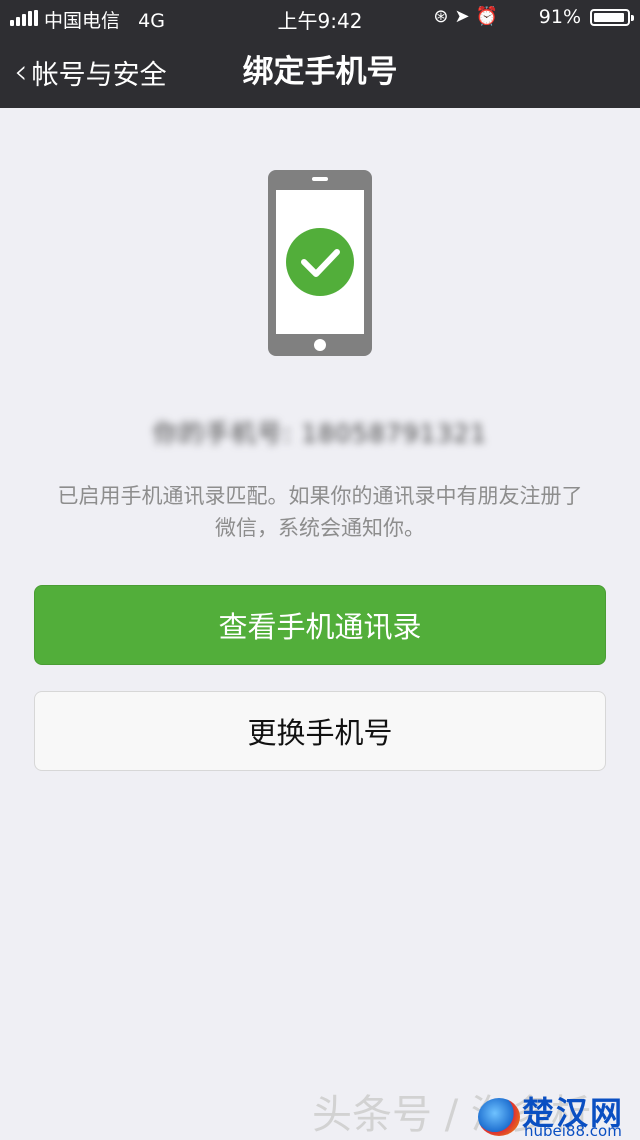 Image resolution: width=640 pixels, height=1140 pixels. I want to click on change-number-button: 更换手机号, so click(320, 731).